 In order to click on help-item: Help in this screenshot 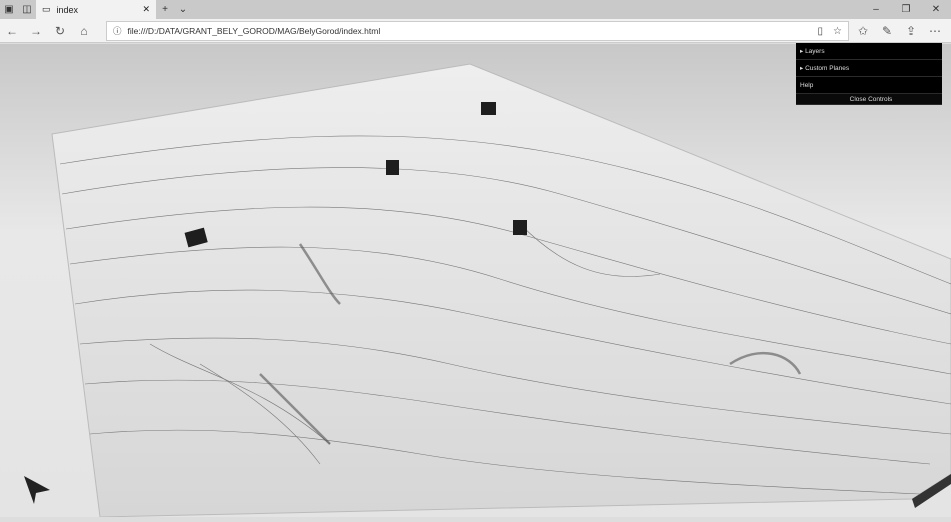, I will do `click(869, 85)`.